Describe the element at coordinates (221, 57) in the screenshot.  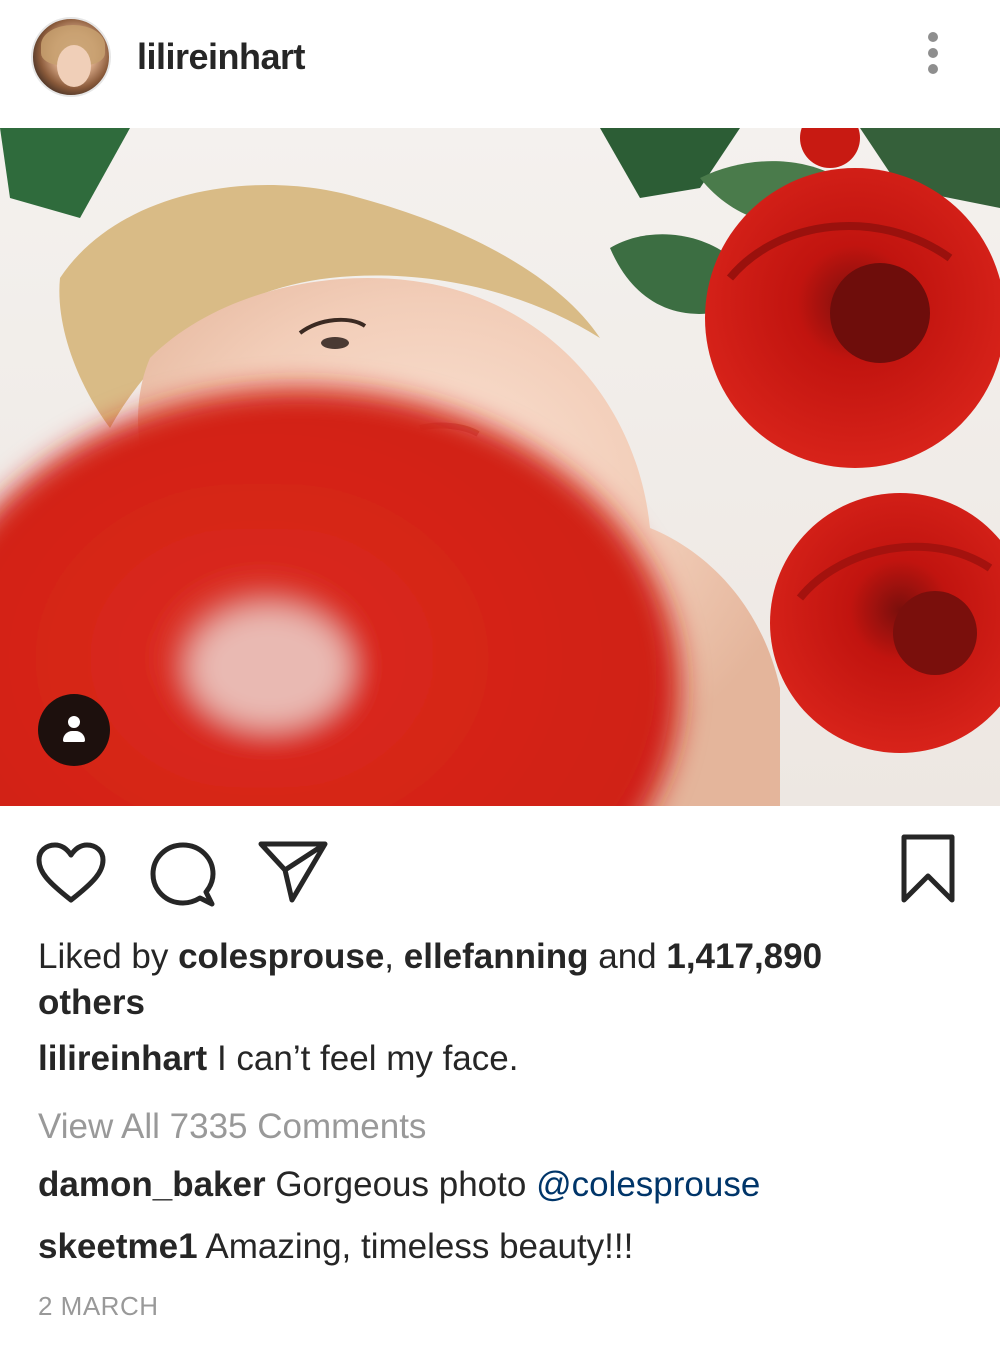
I see `post-username: lilireinhart` at that location.